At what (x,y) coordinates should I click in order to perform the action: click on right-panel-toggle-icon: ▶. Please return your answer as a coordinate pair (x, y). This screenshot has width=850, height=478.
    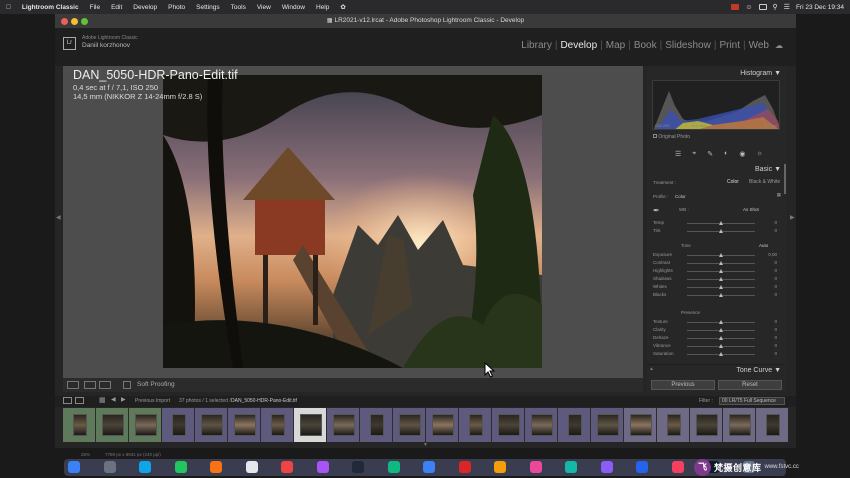
    Looking at the image, I should click on (792, 217).